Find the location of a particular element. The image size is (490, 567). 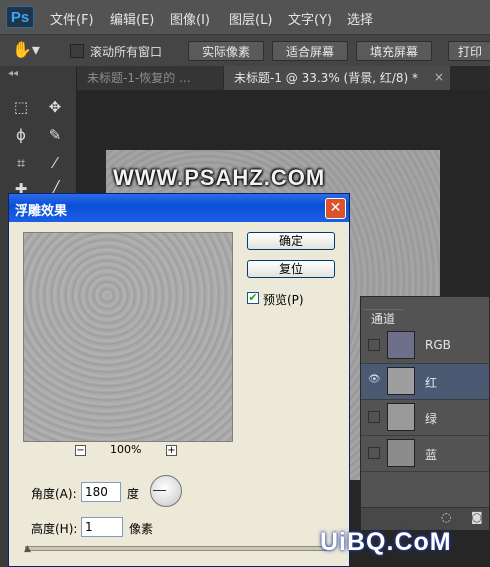

tab-channels: 通道 is located at coordinates (383, 319).